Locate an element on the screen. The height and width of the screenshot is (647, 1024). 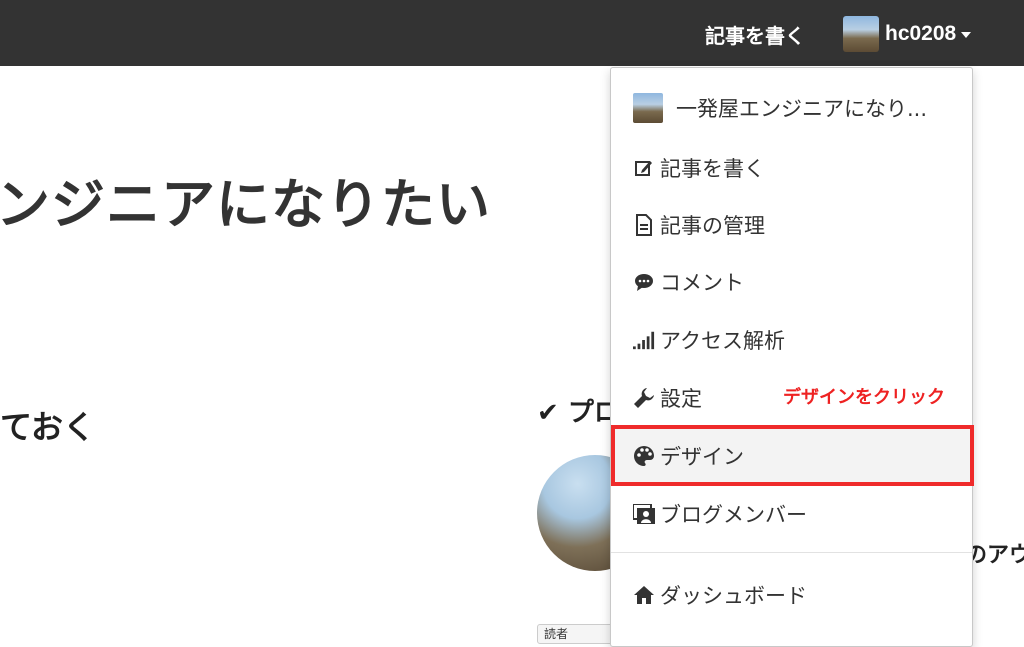
home-icon is located at coordinates (644, 595).